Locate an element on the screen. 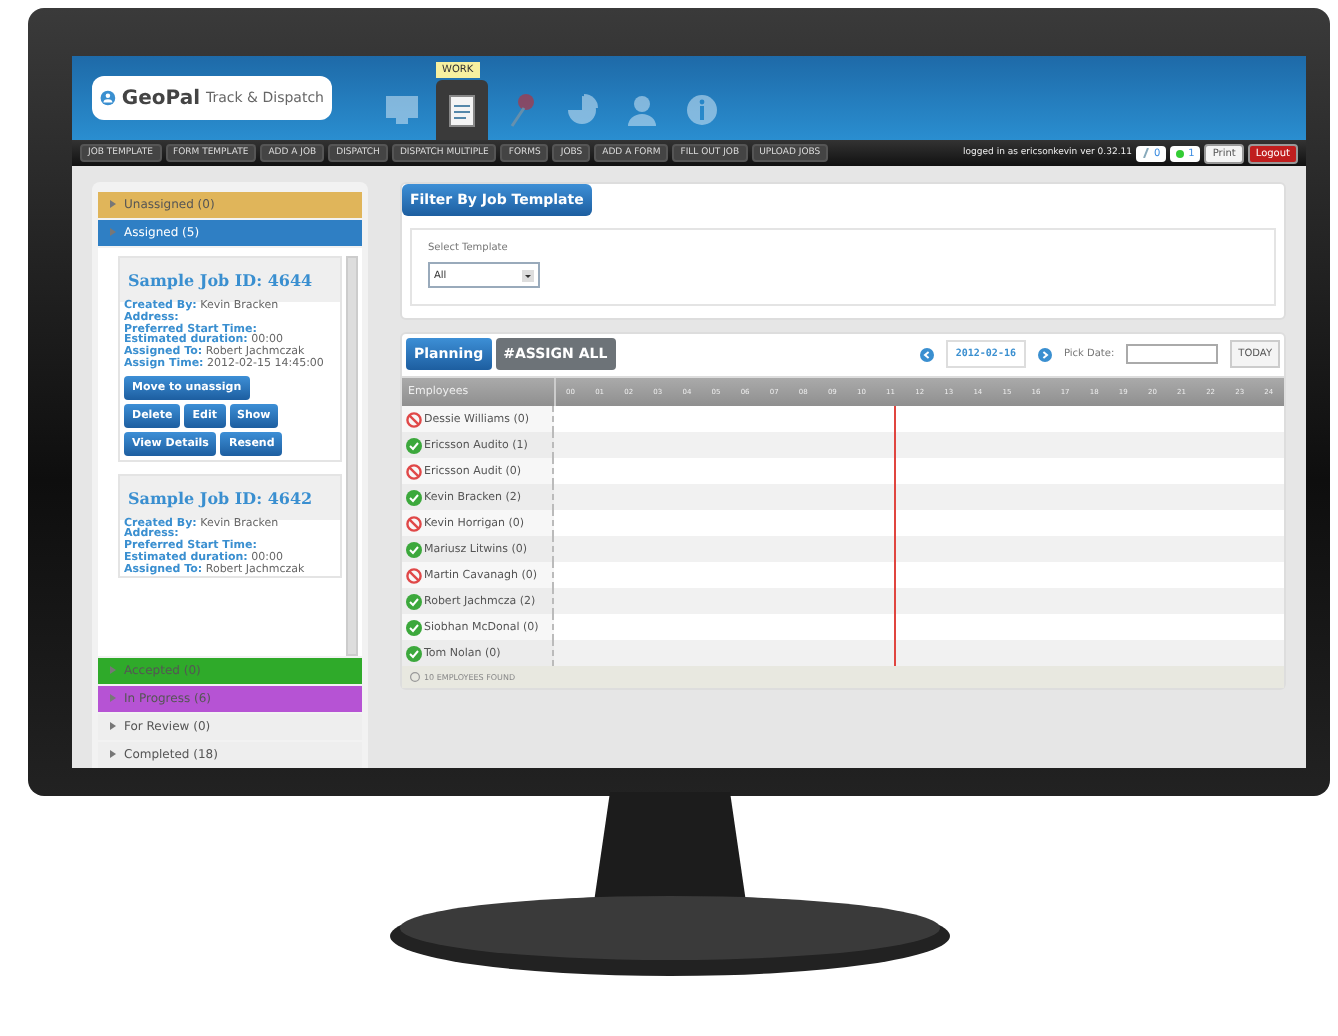 The width and height of the screenshot is (1338, 1036). monitor-icon is located at coordinates (402, 110).